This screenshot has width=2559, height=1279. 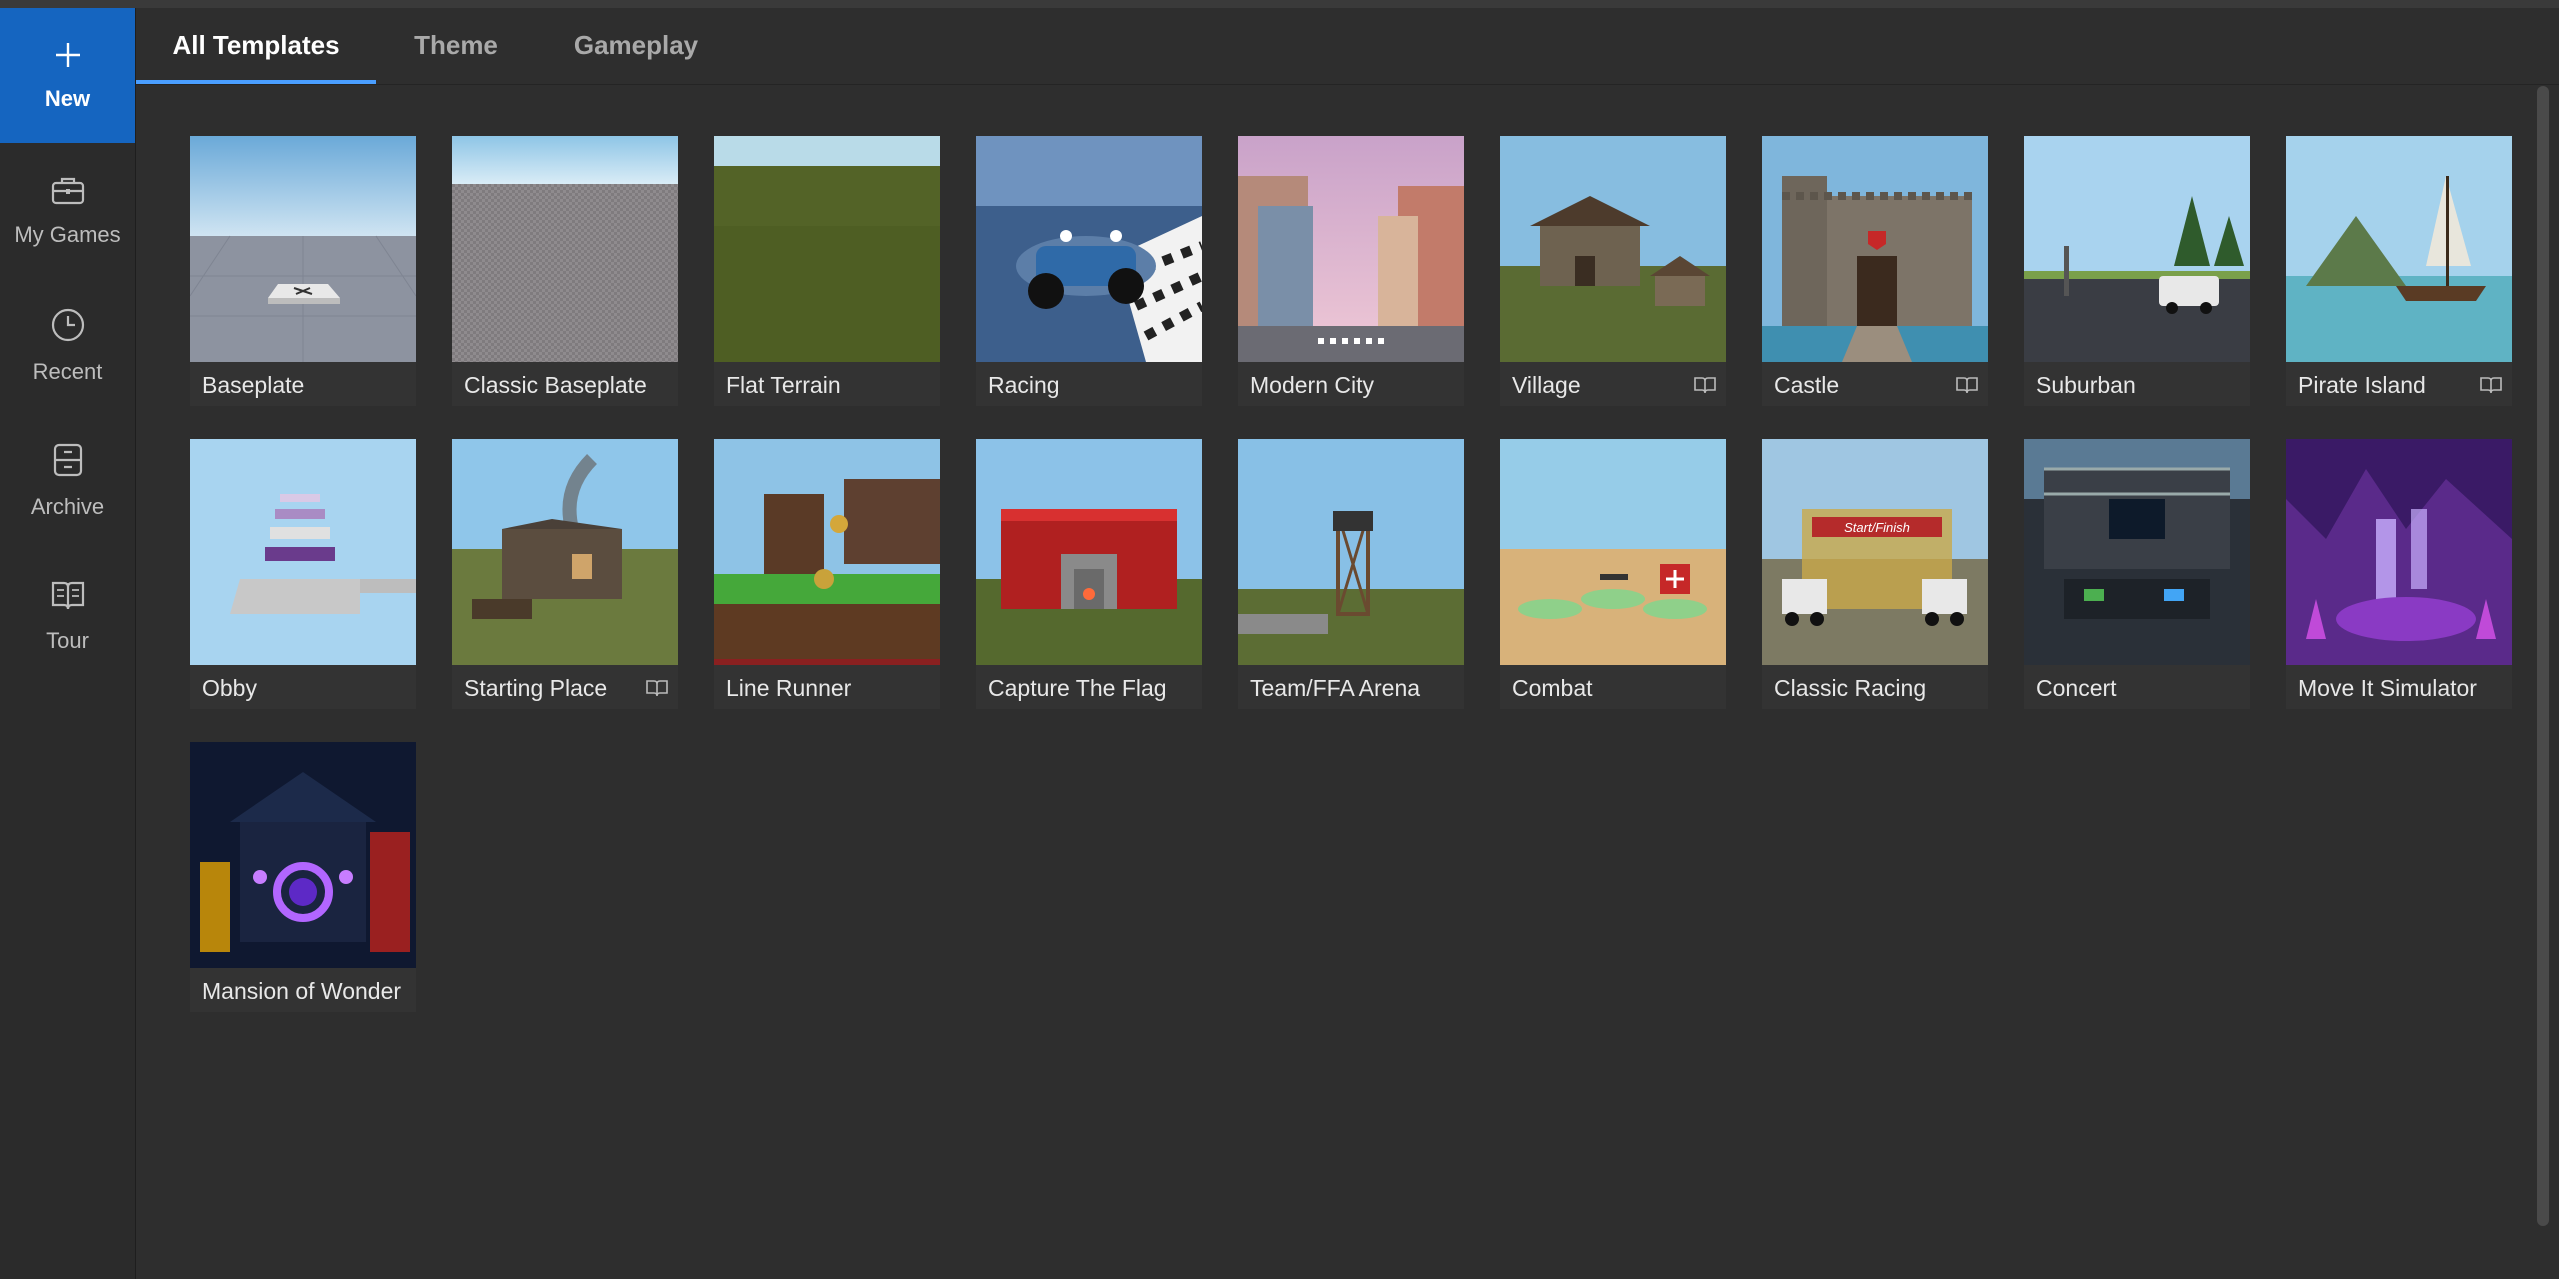 What do you see at coordinates (302, 991) in the screenshot?
I see `template-name: Mansion of Wonder` at bounding box center [302, 991].